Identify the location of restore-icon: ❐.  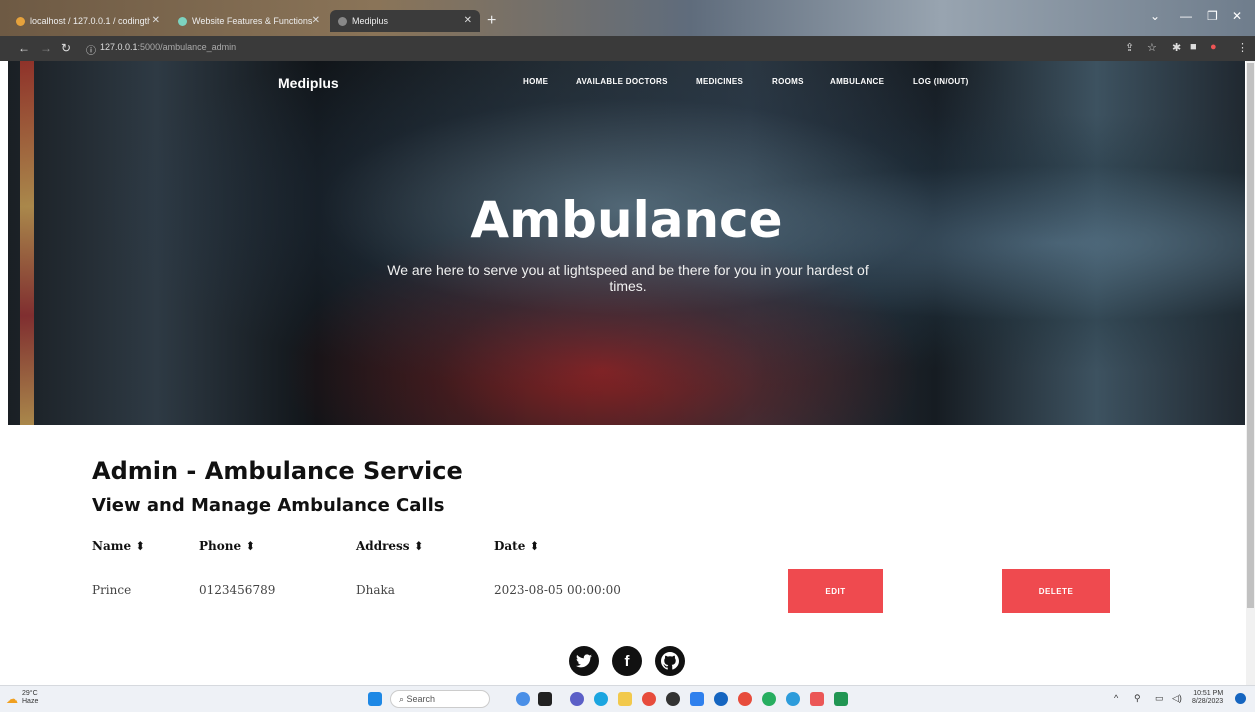
(1212, 16).